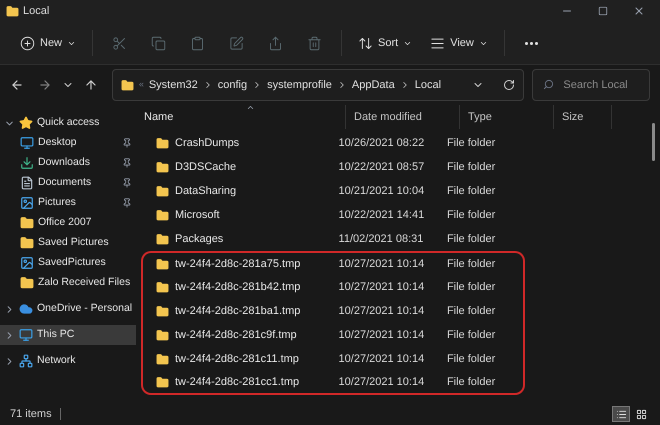  What do you see at coordinates (333, 263) in the screenshot?
I see `highlighted-row: tw-24f4-2d8c-281a75.tmp 10/27/2021 10:14 File folder` at bounding box center [333, 263].